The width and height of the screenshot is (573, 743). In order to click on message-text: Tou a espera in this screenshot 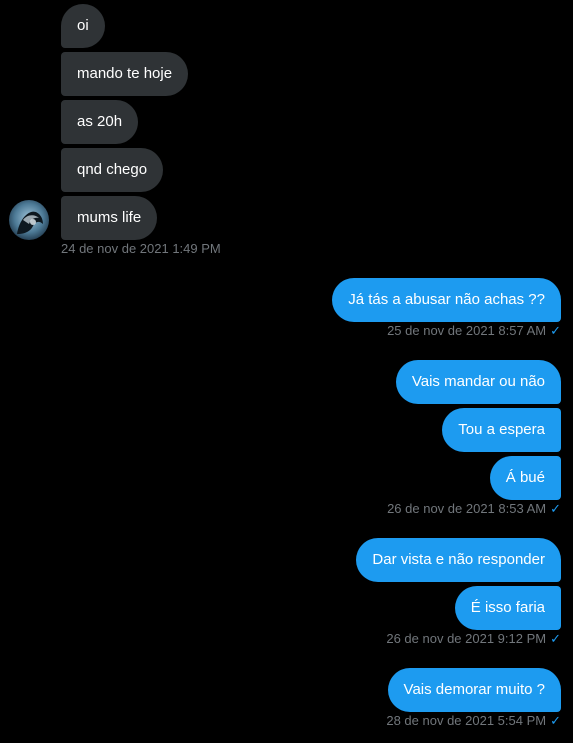, I will do `click(501, 429)`.